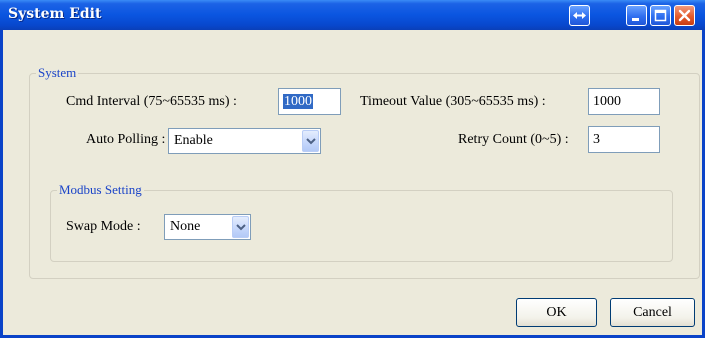 This screenshot has height=338, width=705. I want to click on retry-count-input: 3, so click(624, 139).